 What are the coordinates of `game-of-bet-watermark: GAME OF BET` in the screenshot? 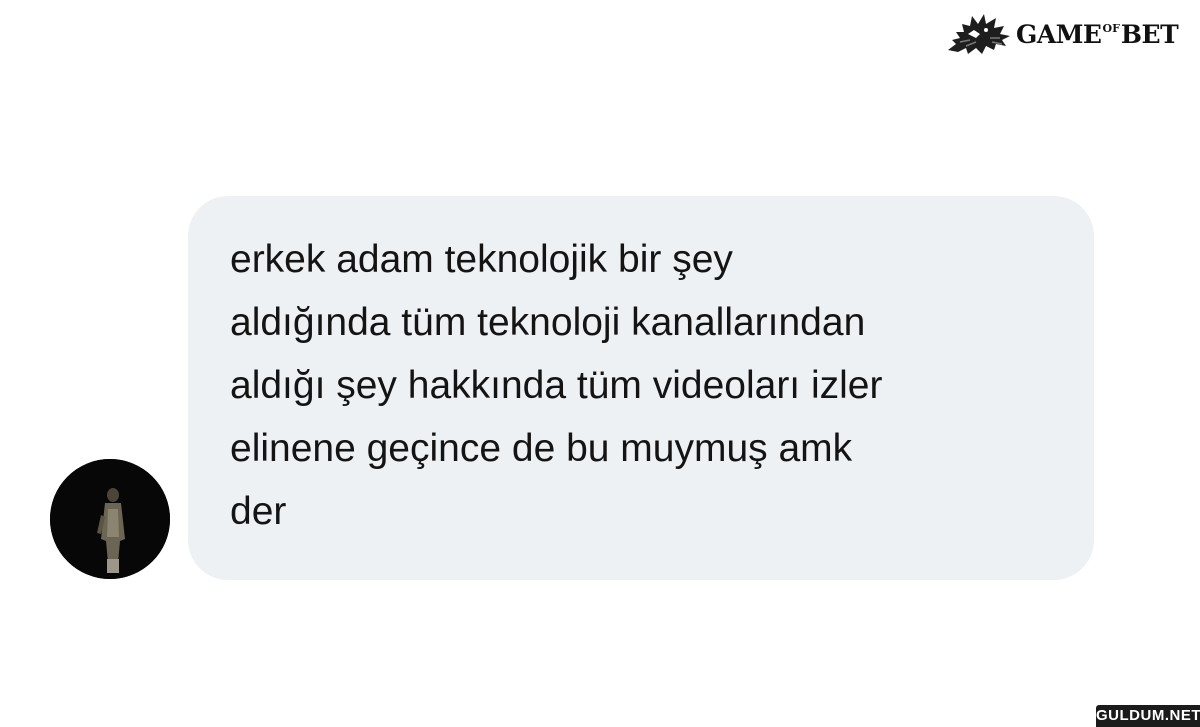 It's located at (1064, 34).